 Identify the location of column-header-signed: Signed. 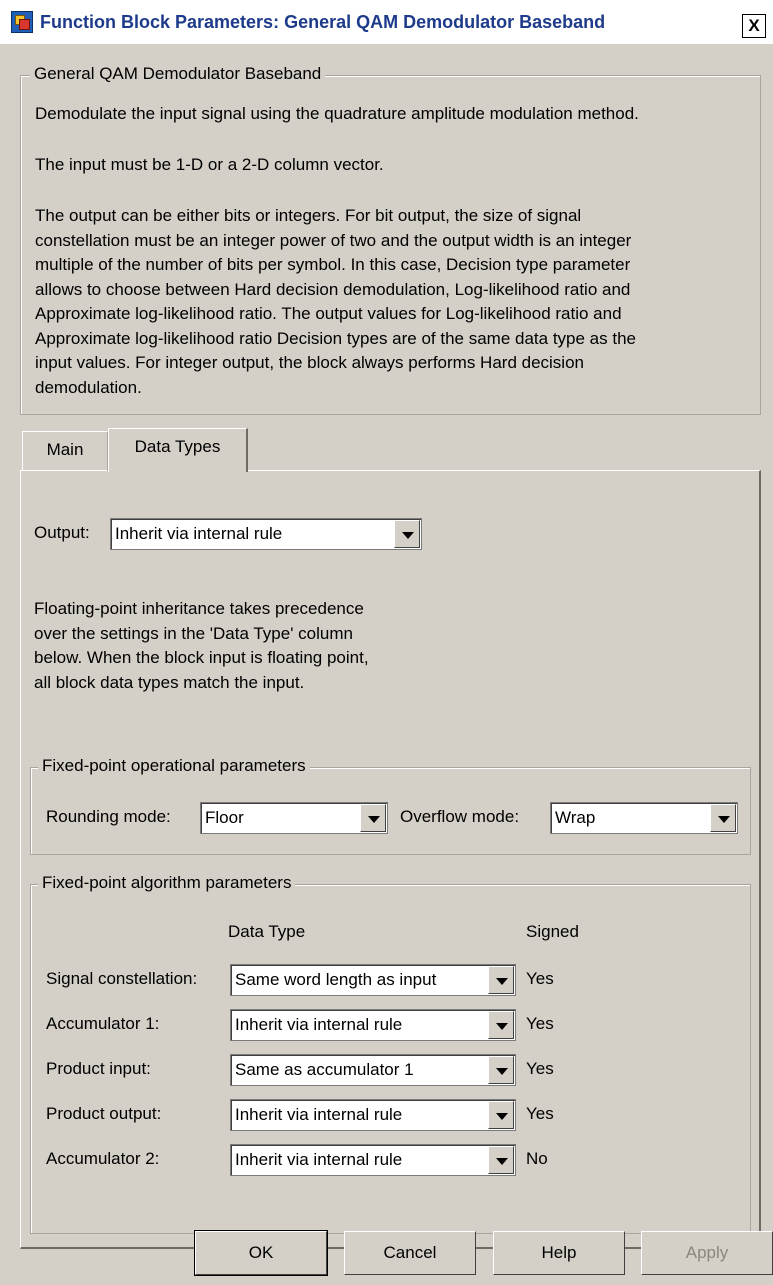
(552, 931).